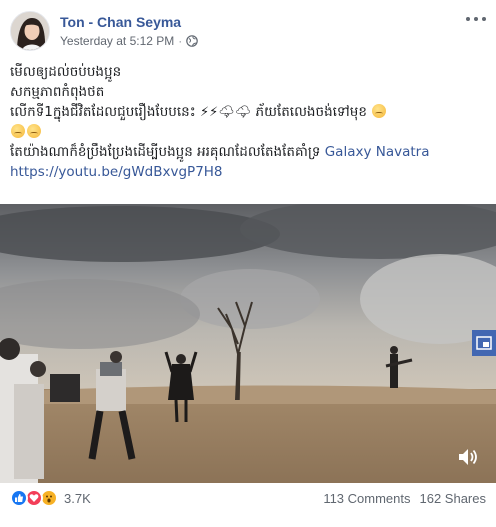 The height and width of the screenshot is (527, 496). What do you see at coordinates (248, 172) in the screenshot?
I see `youtube-url-line: https://youtu.be/gWdBxvgP7H8` at bounding box center [248, 172].